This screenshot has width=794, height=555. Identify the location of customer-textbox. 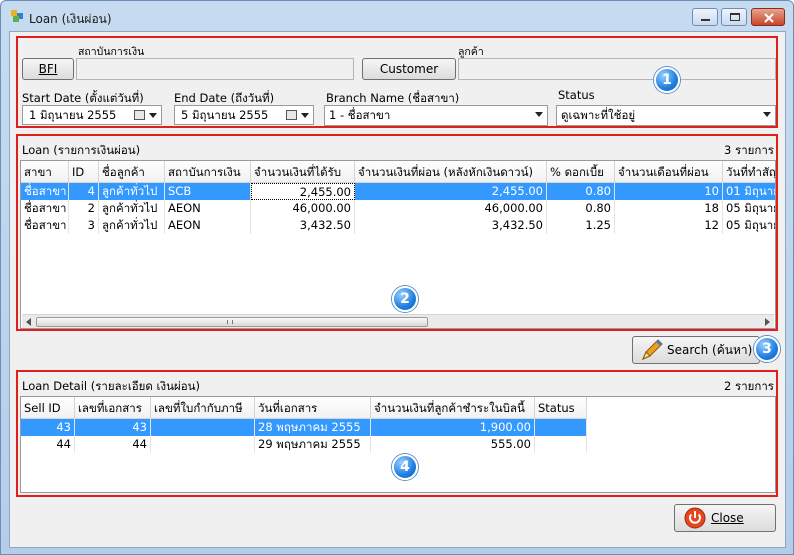
(617, 69).